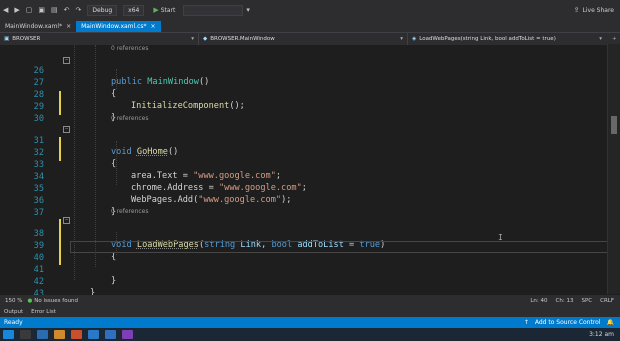 This screenshot has height=341, width=620. What do you see at coordinates (102, 10) in the screenshot?
I see `config-select: Debug` at bounding box center [102, 10].